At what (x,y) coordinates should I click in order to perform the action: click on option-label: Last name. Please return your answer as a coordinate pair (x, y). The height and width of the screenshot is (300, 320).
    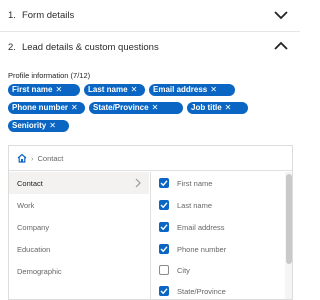
    Looking at the image, I should click on (195, 205).